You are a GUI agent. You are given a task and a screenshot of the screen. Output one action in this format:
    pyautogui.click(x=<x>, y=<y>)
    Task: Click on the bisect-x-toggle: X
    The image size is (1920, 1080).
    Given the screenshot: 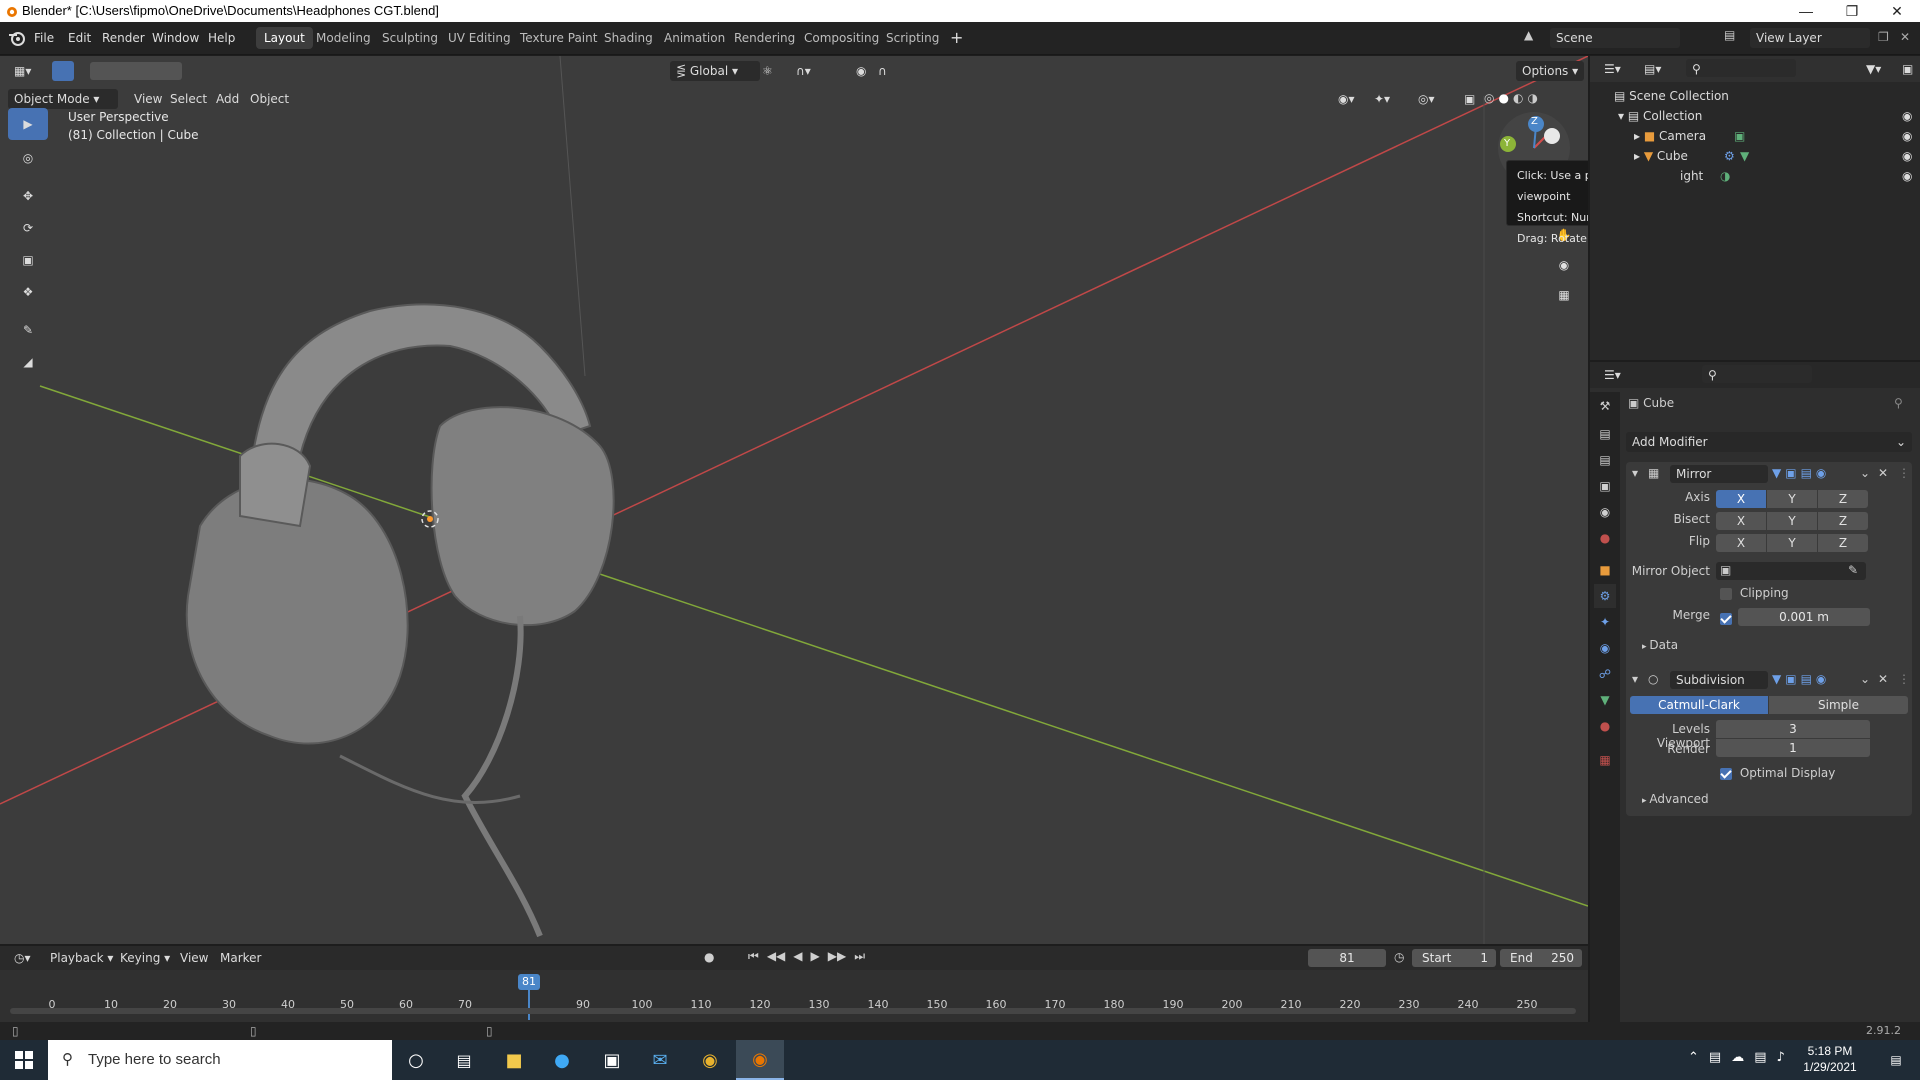 What is the action you would take?
    pyautogui.click(x=1741, y=521)
    